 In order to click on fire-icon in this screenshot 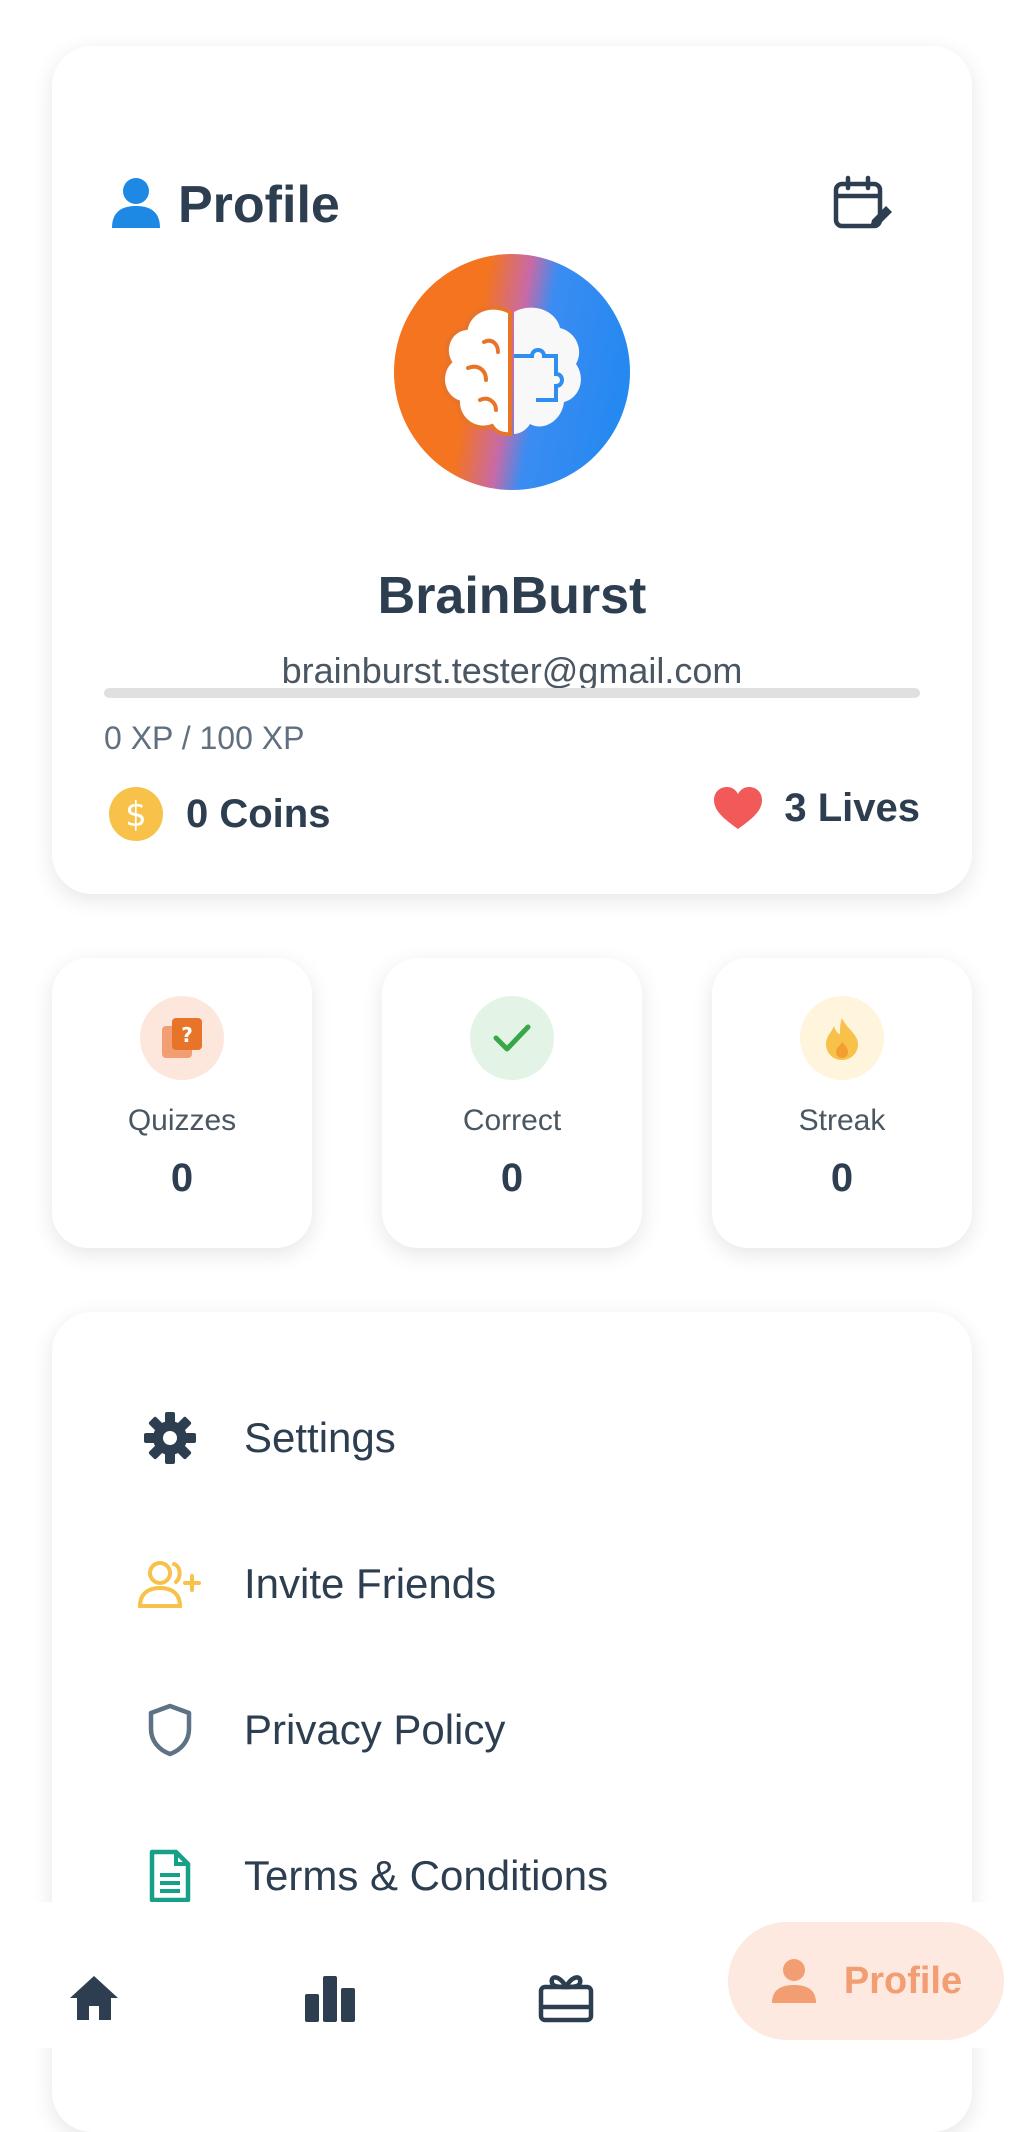, I will do `click(842, 1039)`.